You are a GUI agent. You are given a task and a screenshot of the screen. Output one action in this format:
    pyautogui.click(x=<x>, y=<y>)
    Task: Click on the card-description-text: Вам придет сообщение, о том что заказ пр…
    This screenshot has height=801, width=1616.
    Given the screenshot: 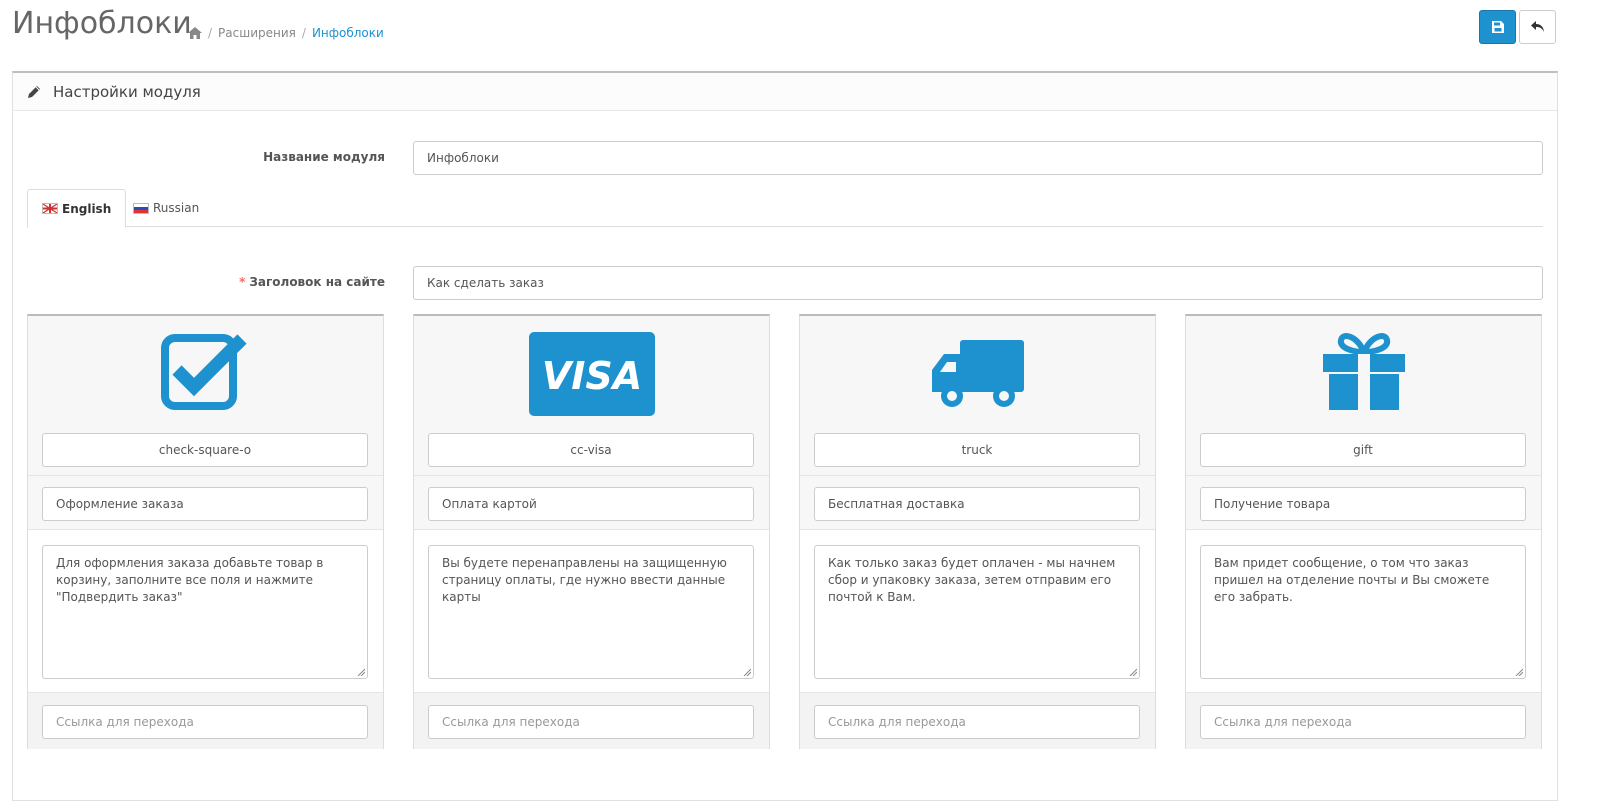 What is the action you would take?
    pyautogui.click(x=1352, y=580)
    